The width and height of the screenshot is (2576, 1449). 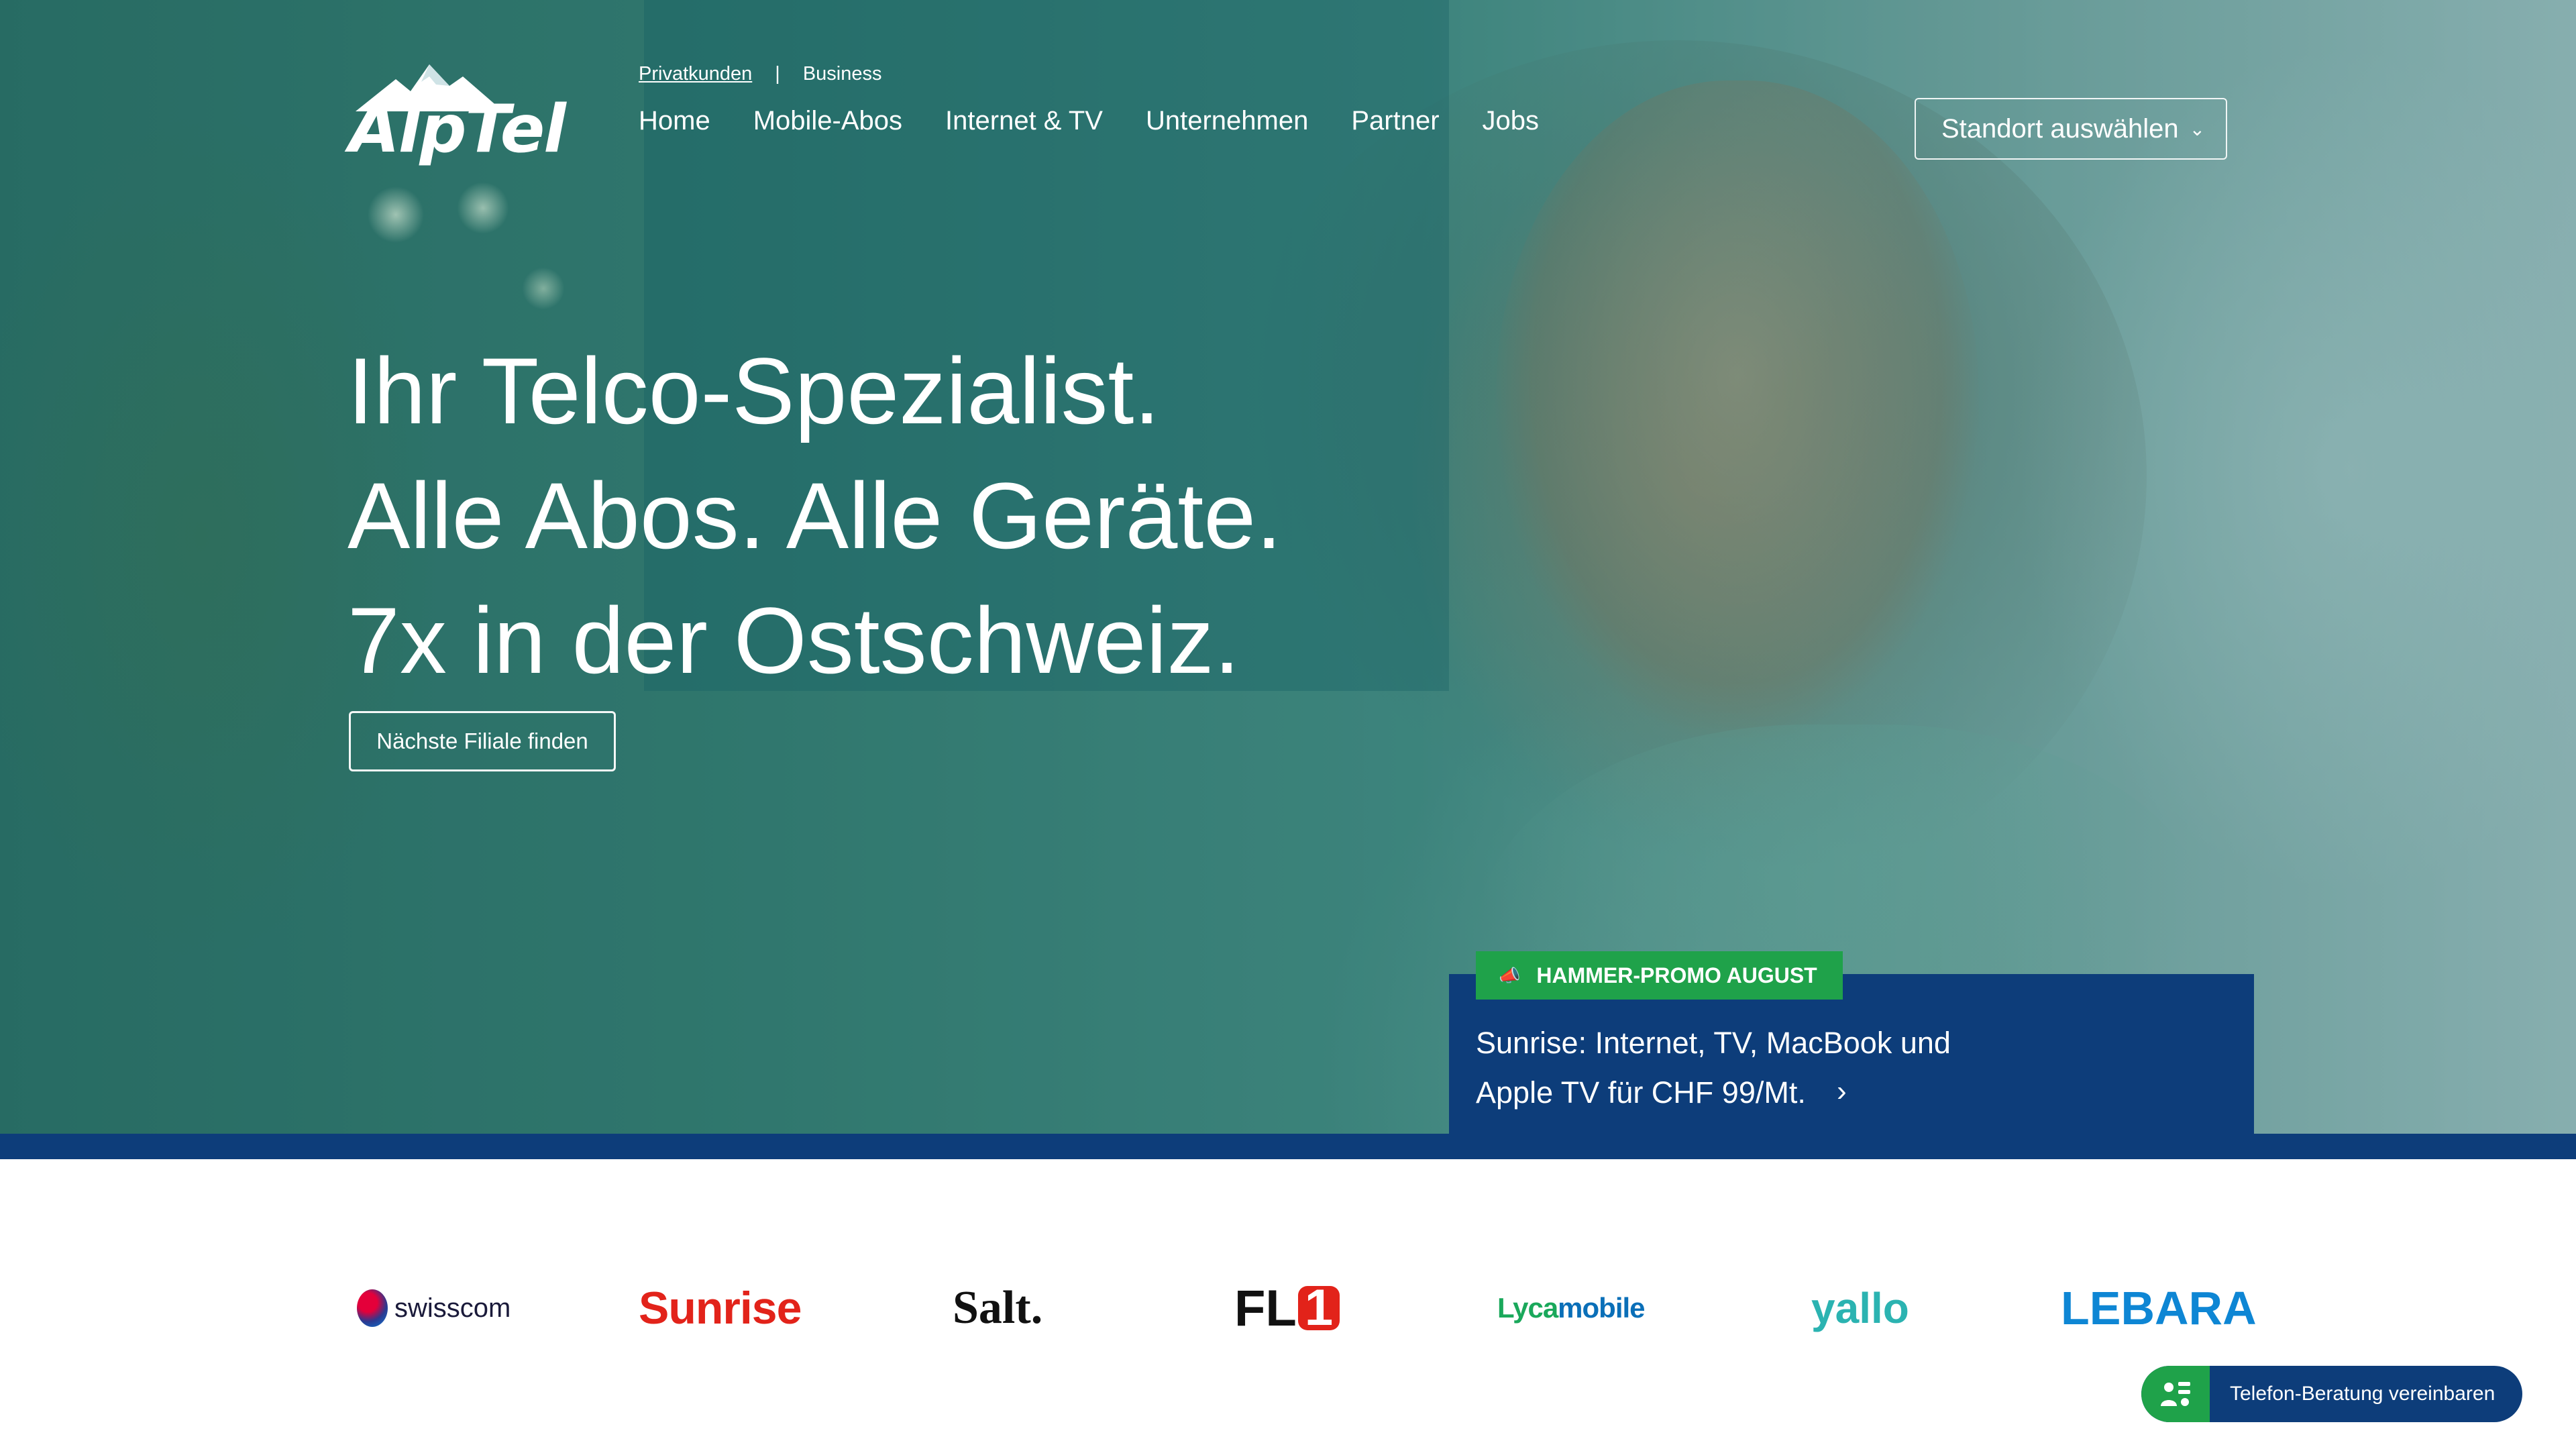 What do you see at coordinates (1511, 121) in the screenshot?
I see `nav-jobs: Jobs` at bounding box center [1511, 121].